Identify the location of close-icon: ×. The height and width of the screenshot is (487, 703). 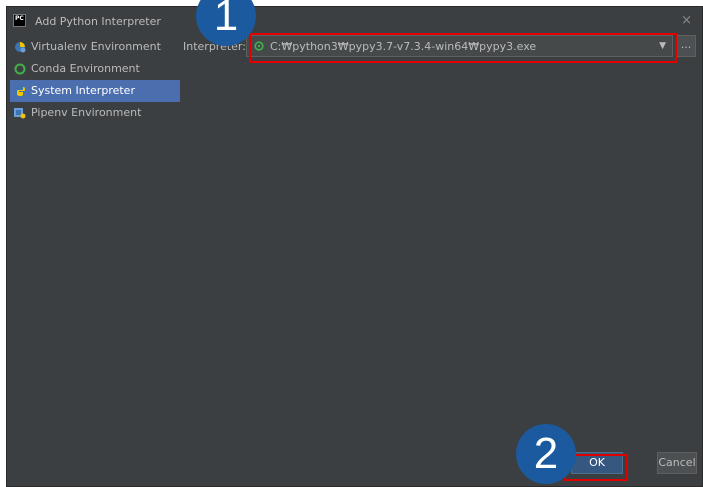
(686, 20).